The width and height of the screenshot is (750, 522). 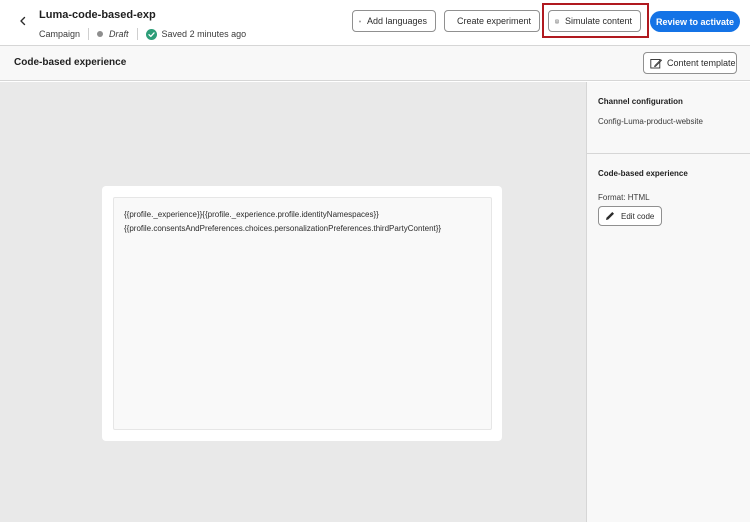 What do you see at coordinates (151, 34) in the screenshot?
I see `check-circle-icon` at bounding box center [151, 34].